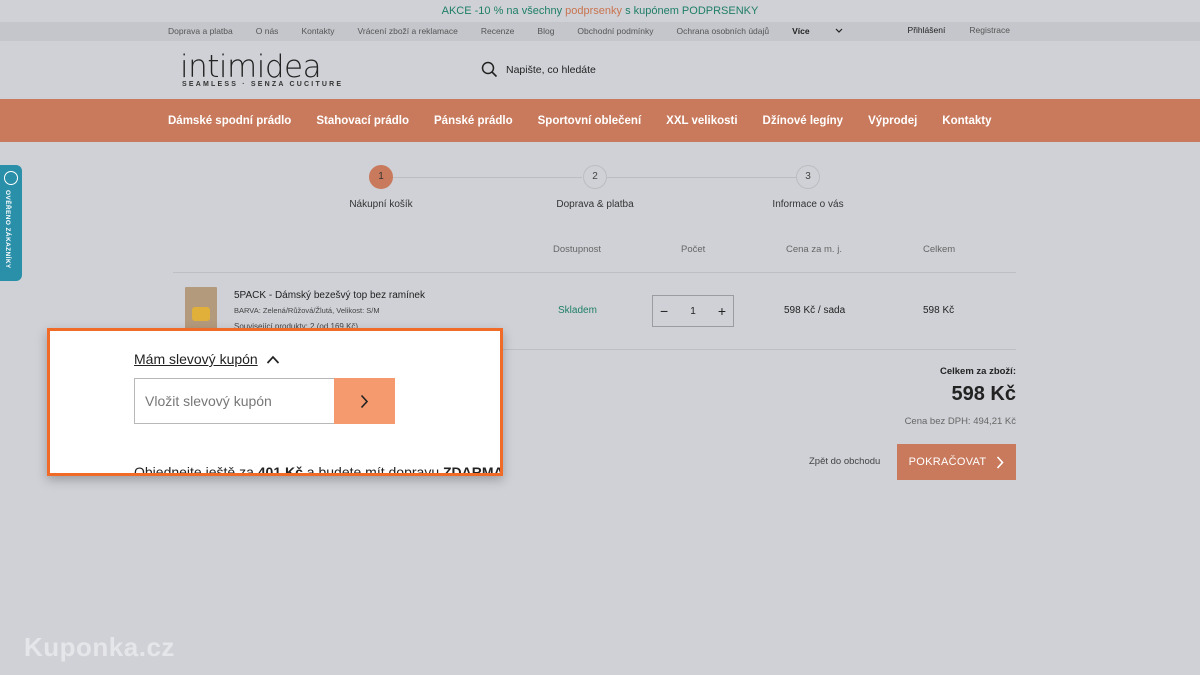  I want to click on nav-item-xxl: XXL velikosti, so click(701, 121).